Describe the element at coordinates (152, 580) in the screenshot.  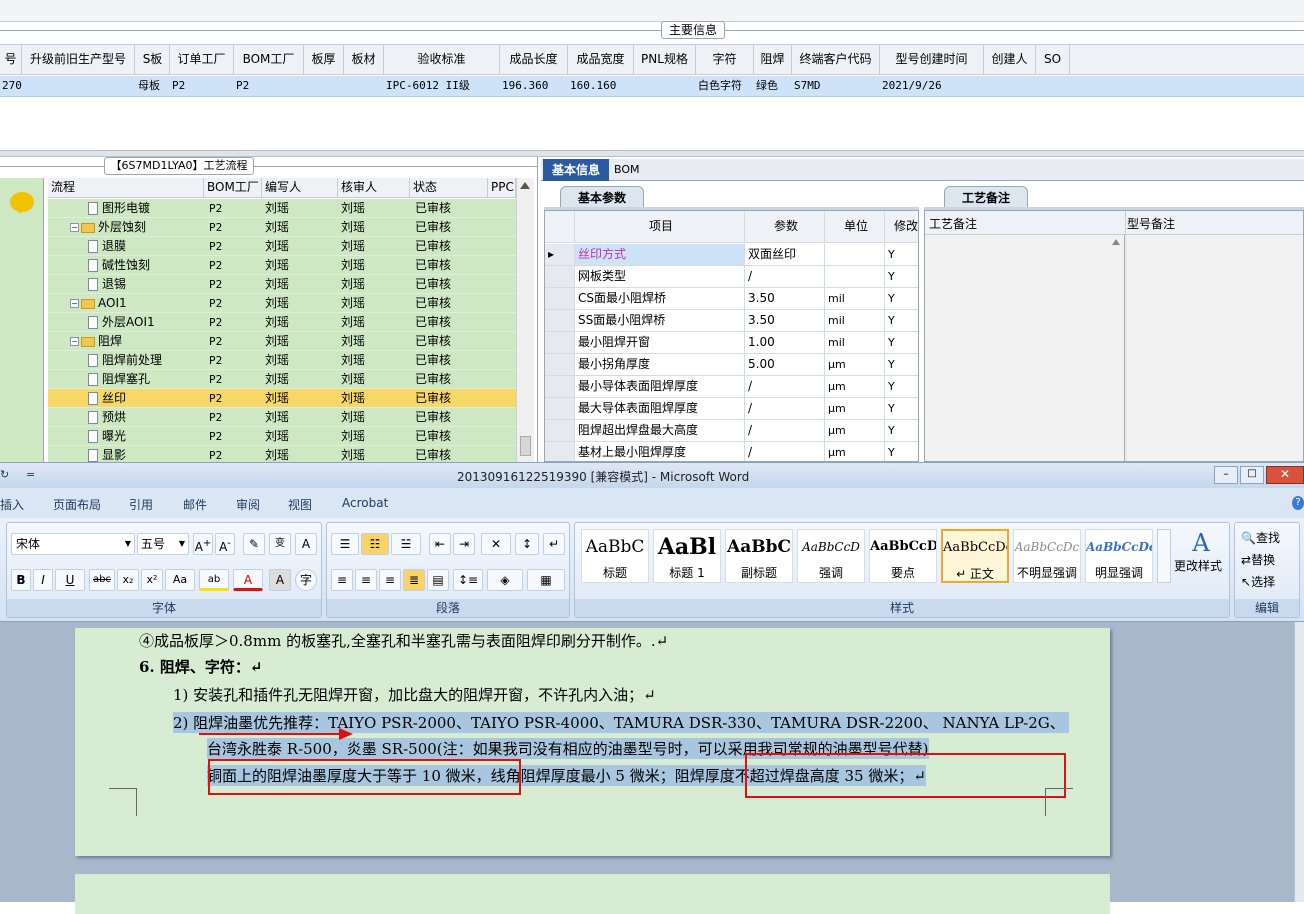
I see `superscript-icon: x²` at that location.